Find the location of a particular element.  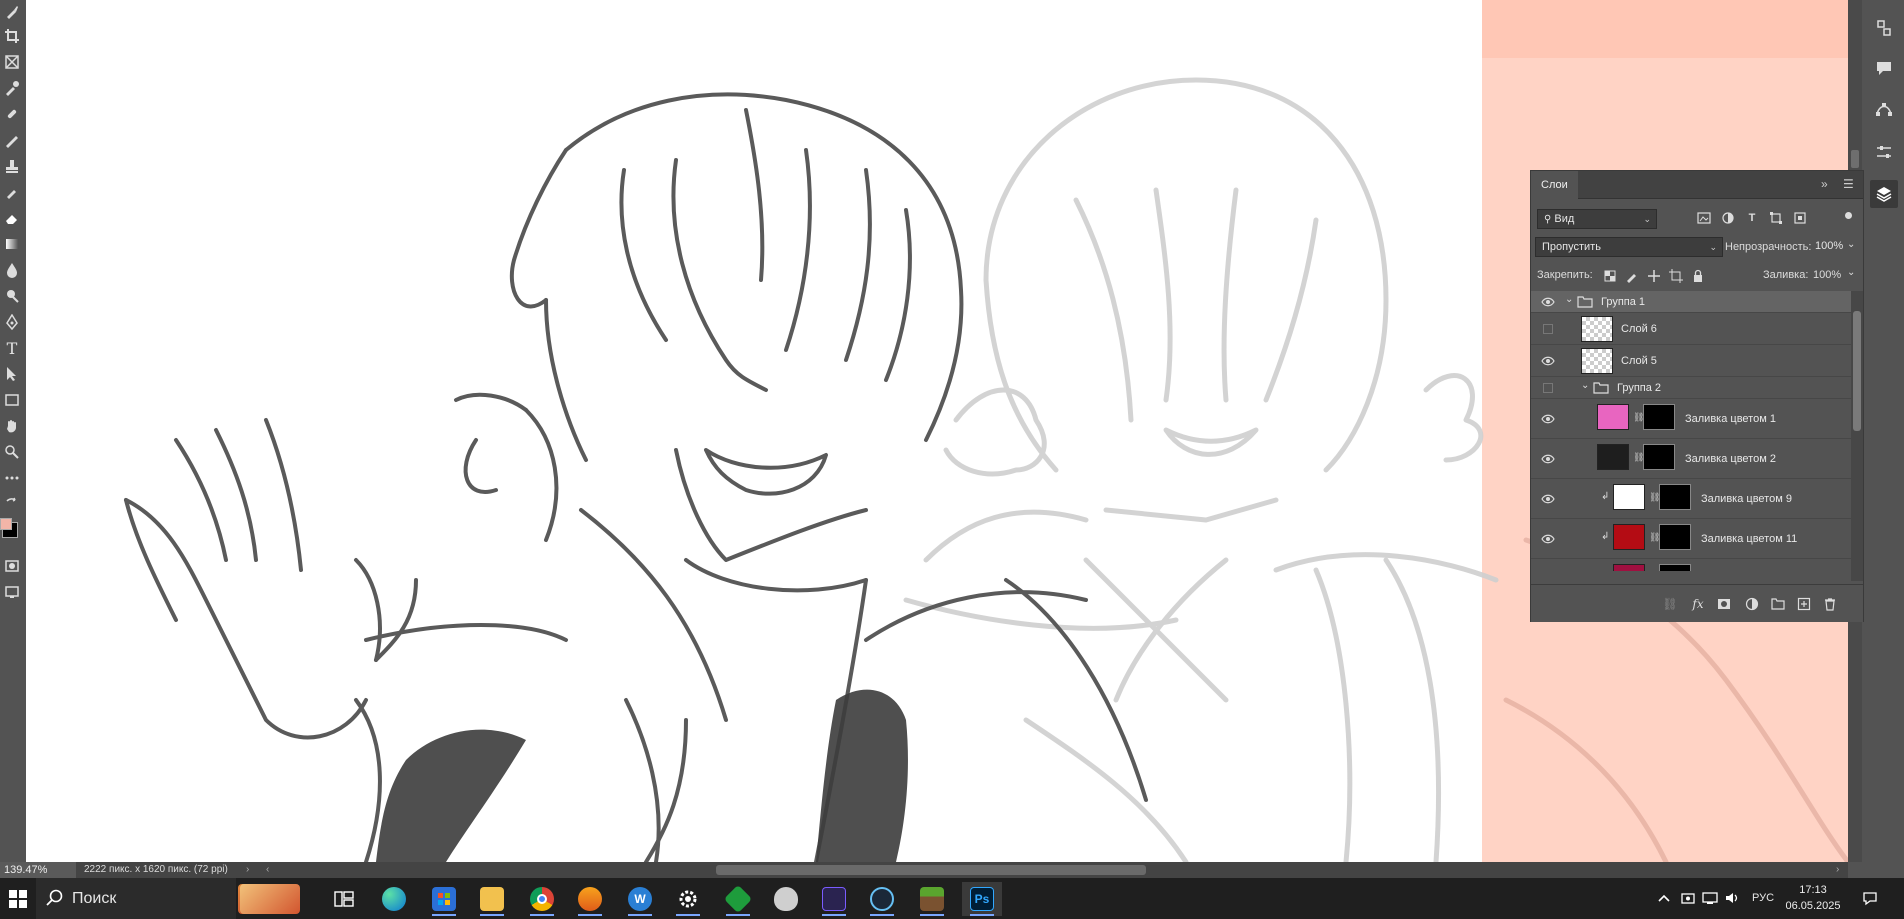

taskbar-search-box: Поиск is located at coordinates (168, 898).